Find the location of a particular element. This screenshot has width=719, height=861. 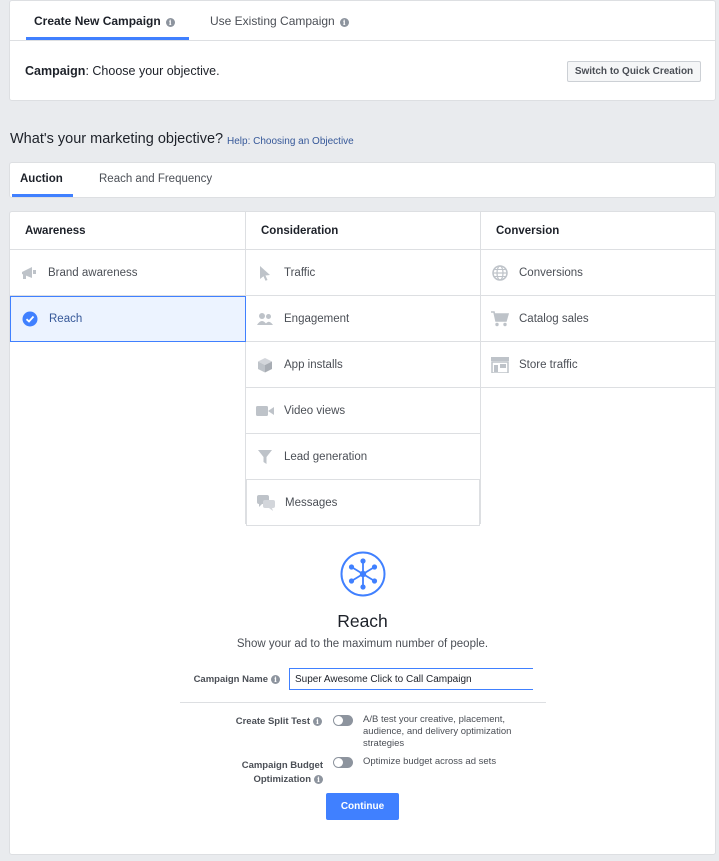

tab-auction: Auction is located at coordinates (42, 180).